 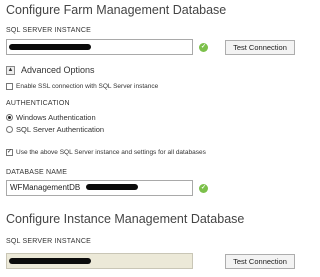 What do you see at coordinates (9, 152) in the screenshot?
I see `use-above-checkbox: ✓` at bounding box center [9, 152].